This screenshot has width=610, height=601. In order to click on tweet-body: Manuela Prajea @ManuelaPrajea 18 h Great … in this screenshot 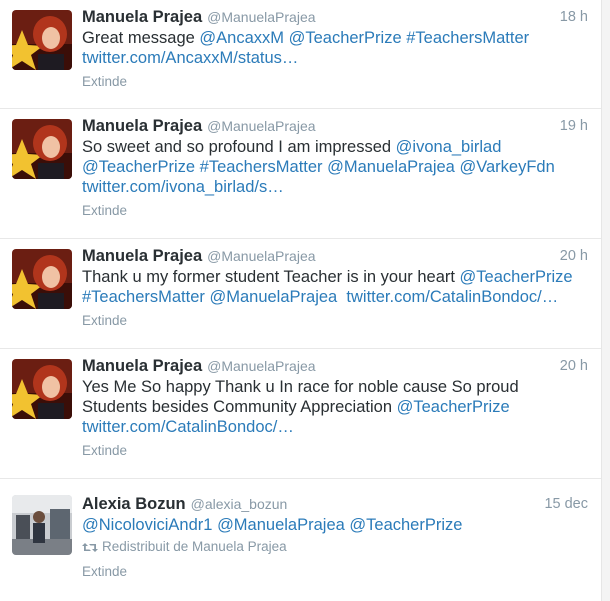, I will do `click(335, 48)`.